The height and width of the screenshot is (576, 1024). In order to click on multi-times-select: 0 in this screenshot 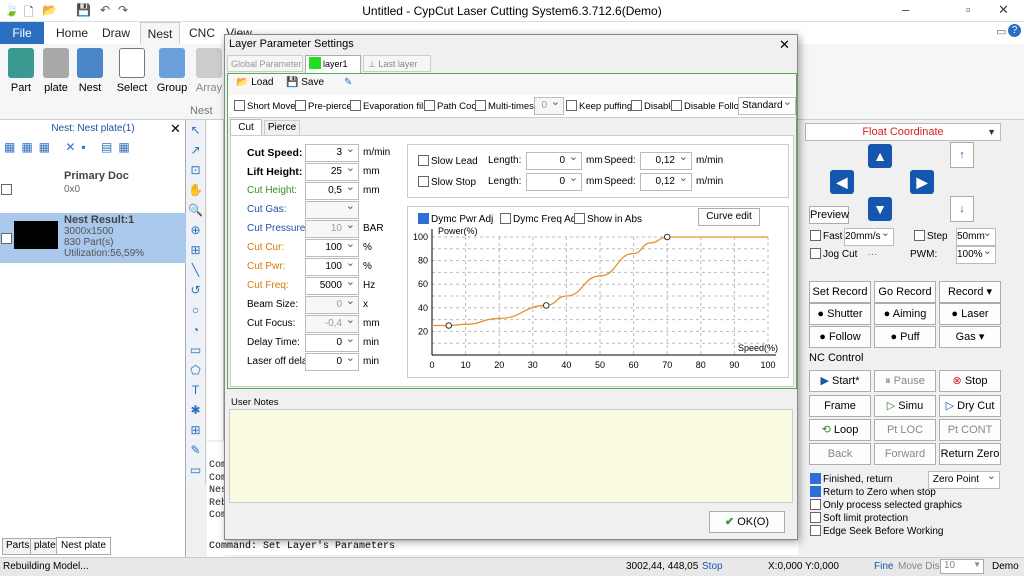, I will do `click(549, 104)`.